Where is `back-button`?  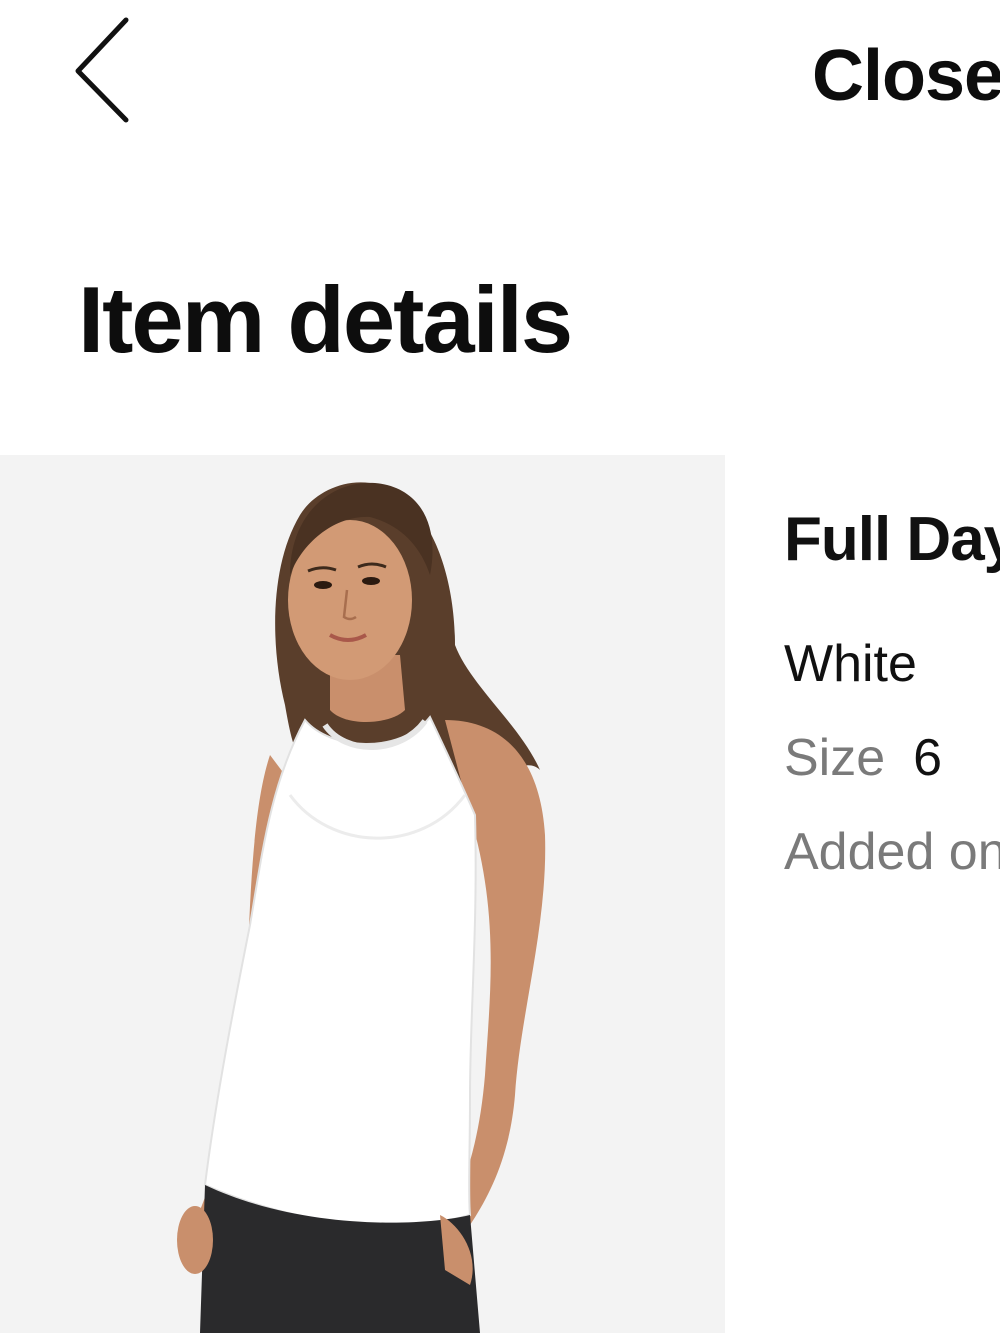 back-button is located at coordinates (105, 71).